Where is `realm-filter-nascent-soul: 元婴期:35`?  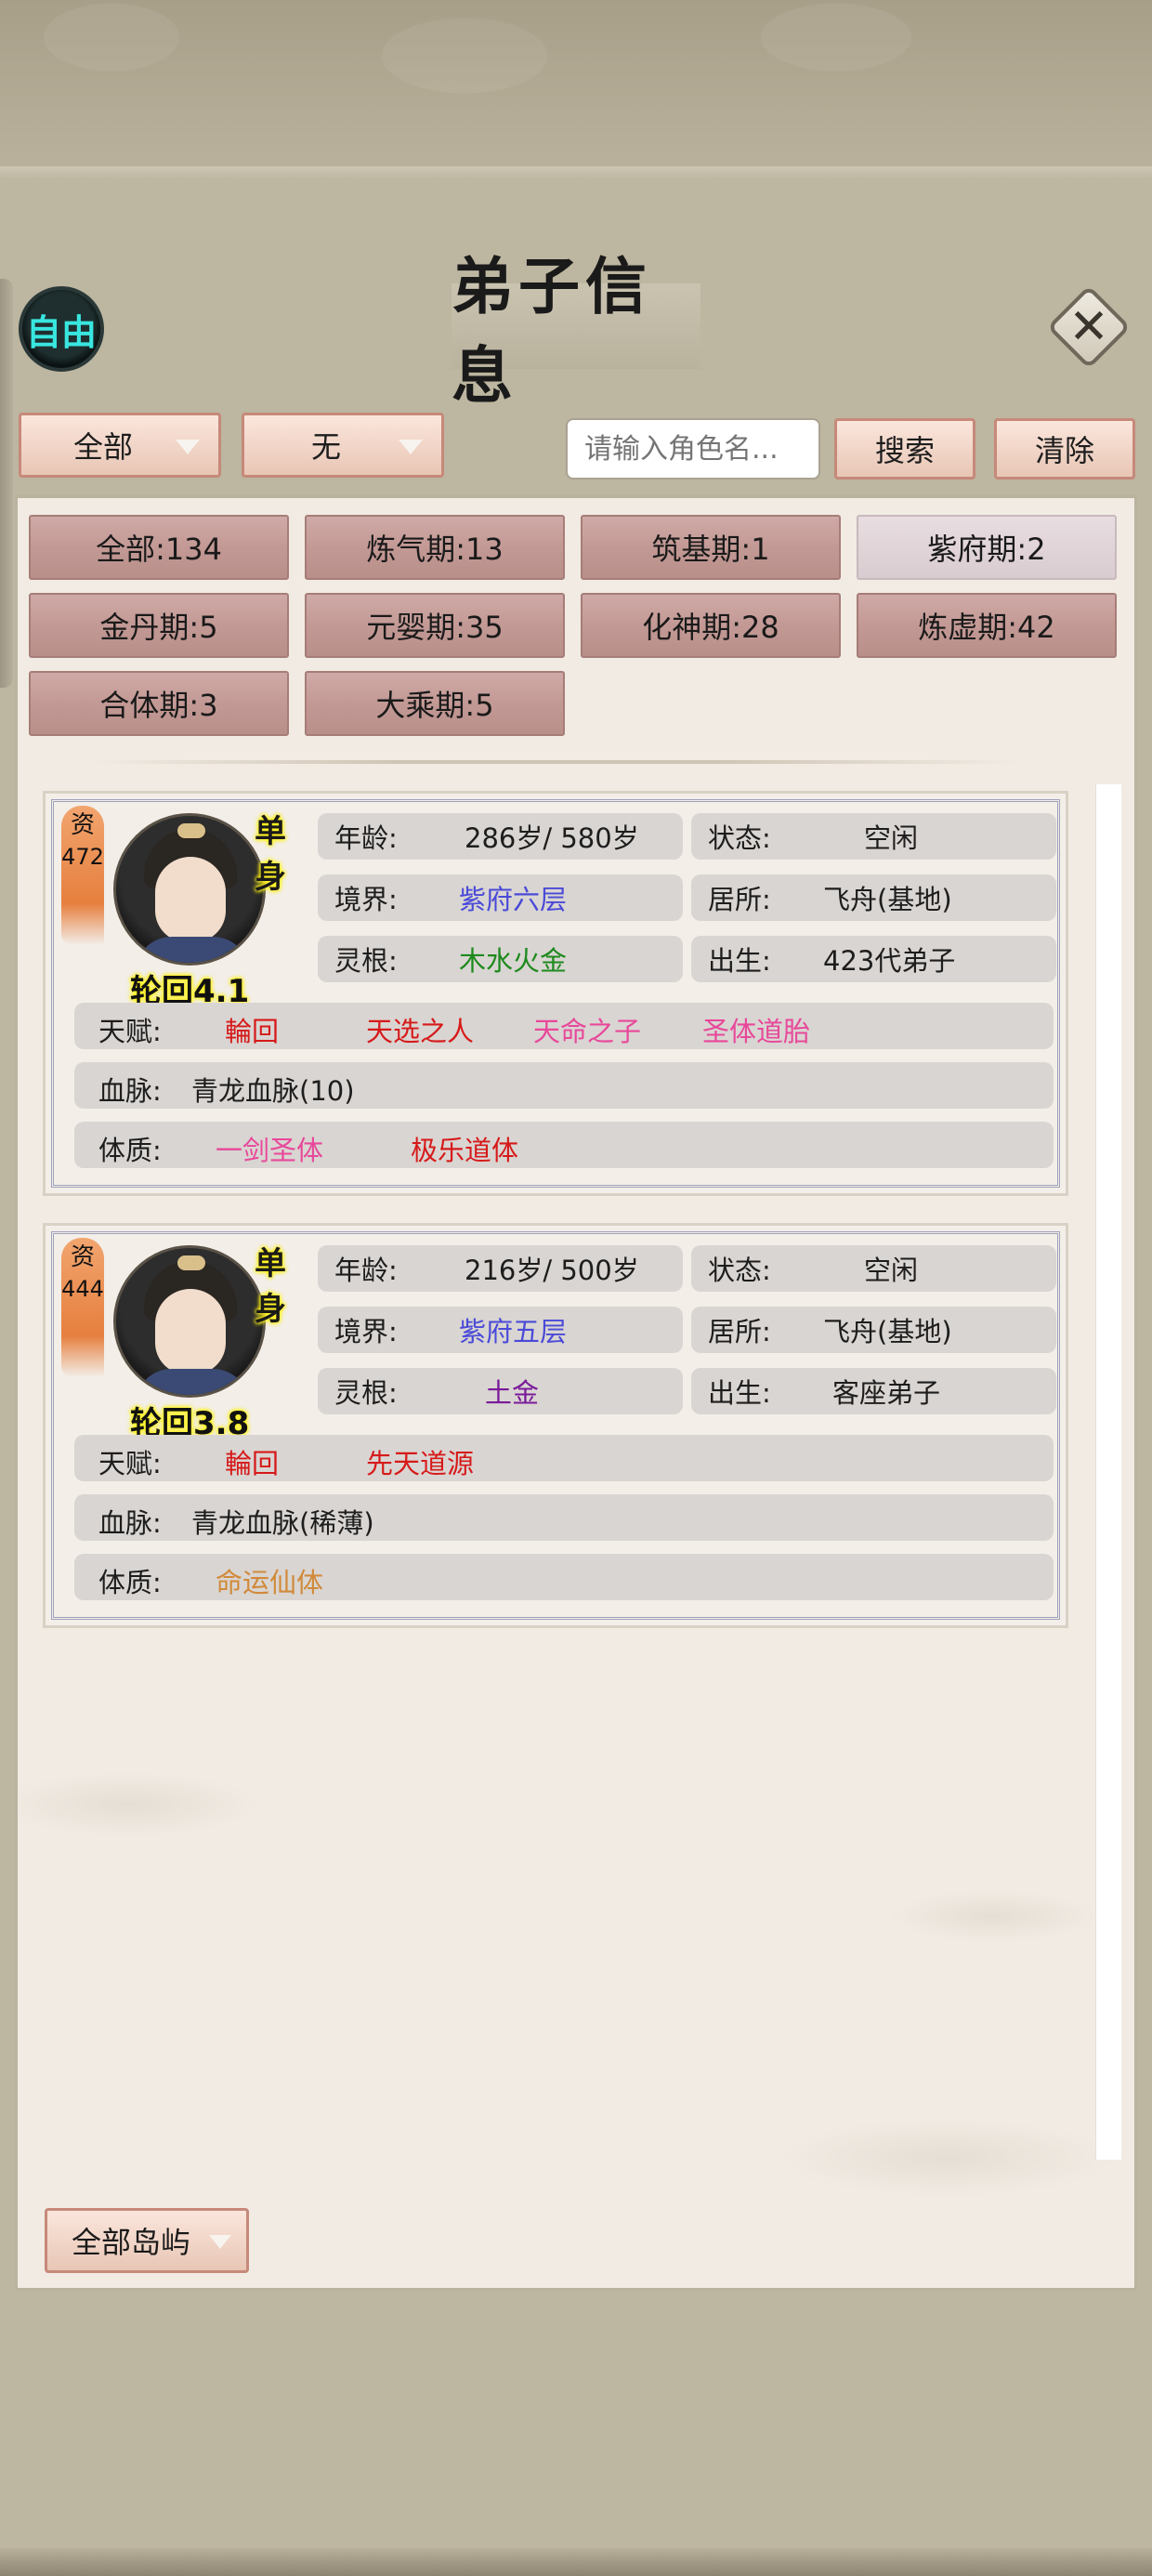 realm-filter-nascent-soul: 元婴期:35 is located at coordinates (435, 625).